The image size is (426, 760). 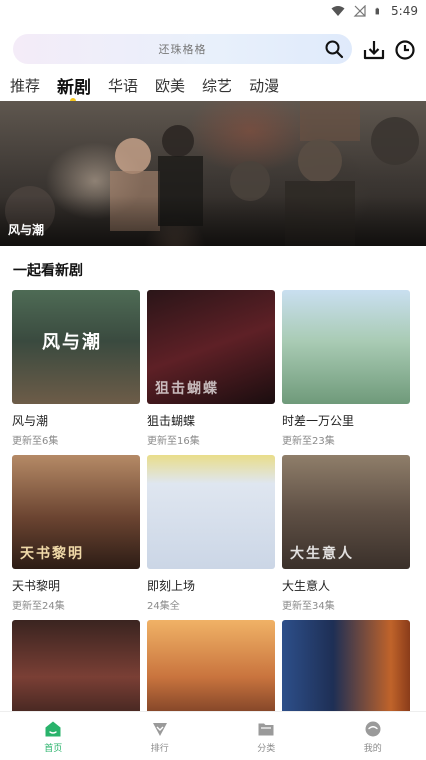 I want to click on search-icon, so click(x=334, y=49).